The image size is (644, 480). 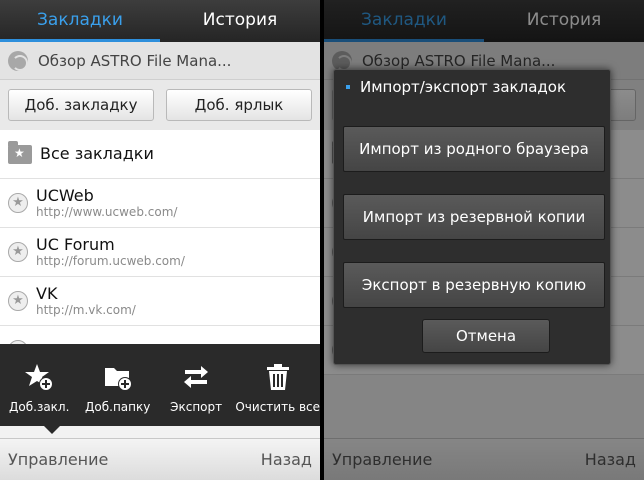 I want to click on bottom-bar: Управление Назад, so click(x=160, y=459).